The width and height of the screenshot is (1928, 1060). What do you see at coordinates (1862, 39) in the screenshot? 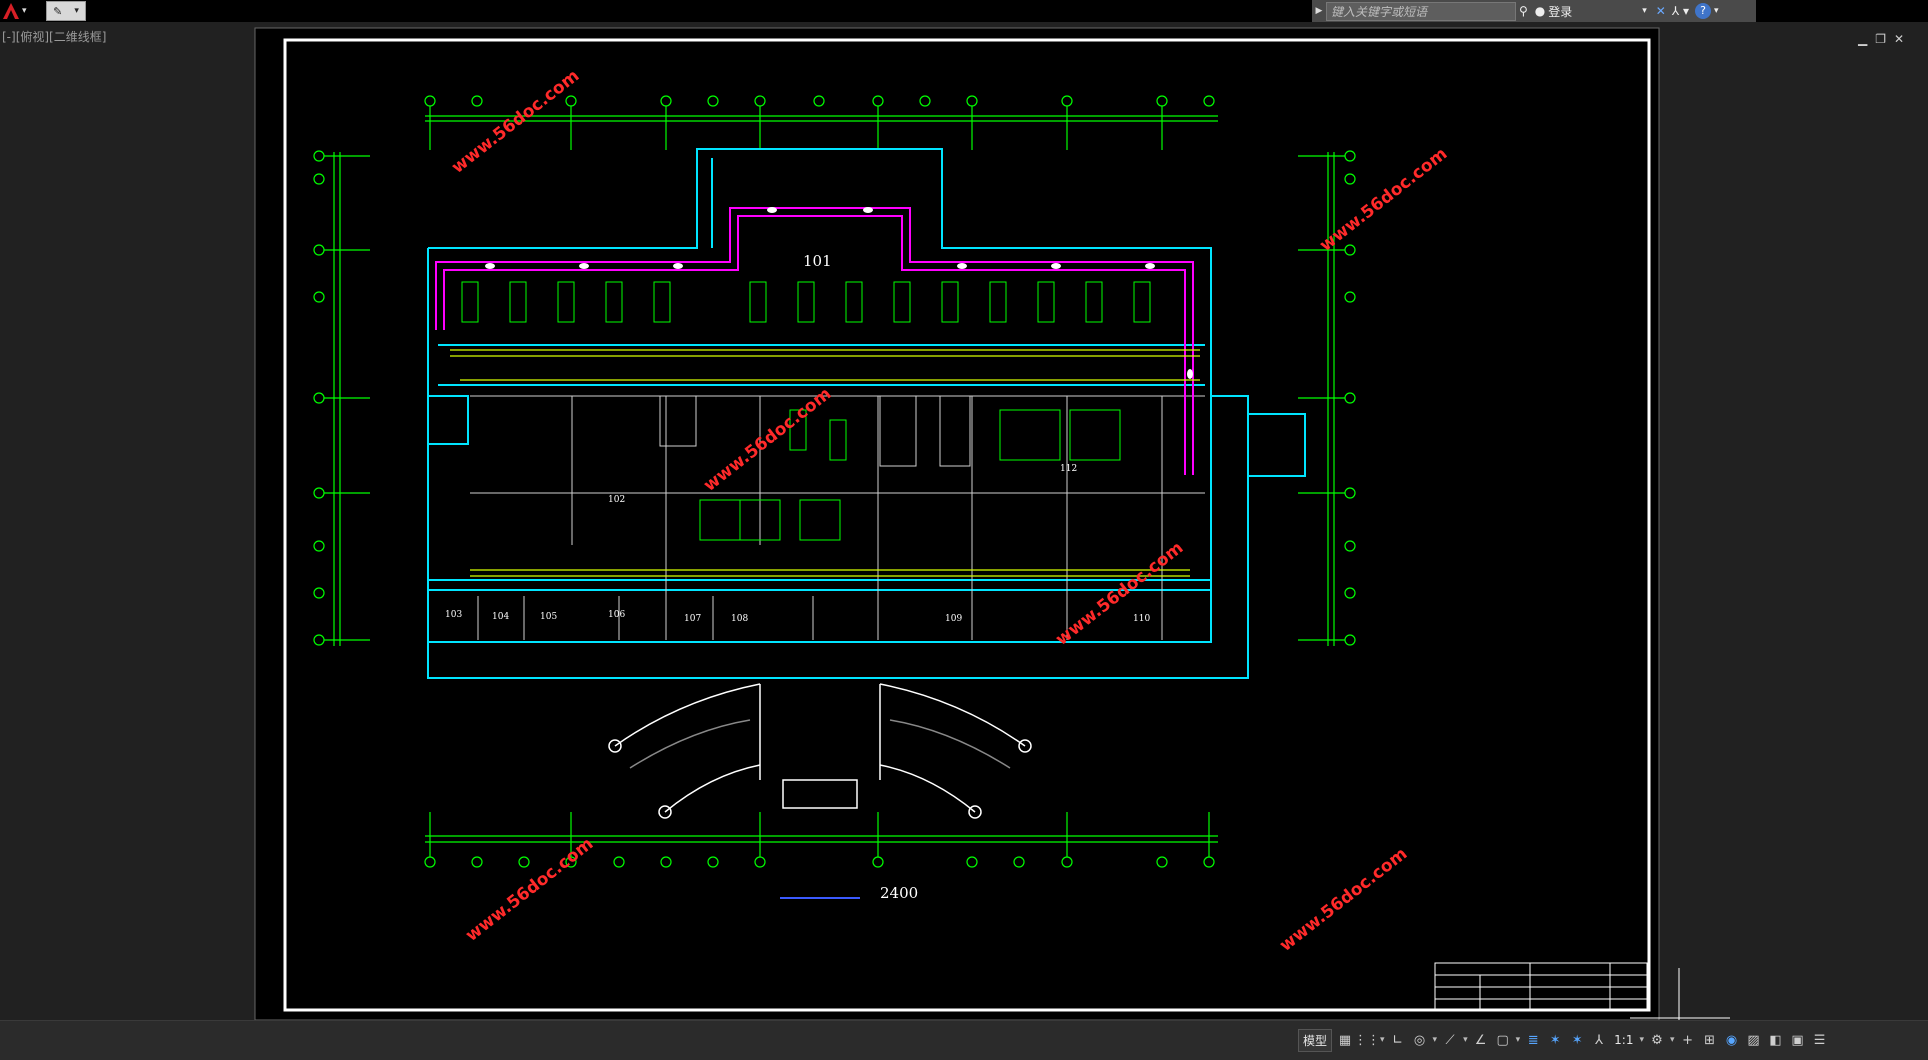
I see `minimize-icon: ▁` at bounding box center [1862, 39].